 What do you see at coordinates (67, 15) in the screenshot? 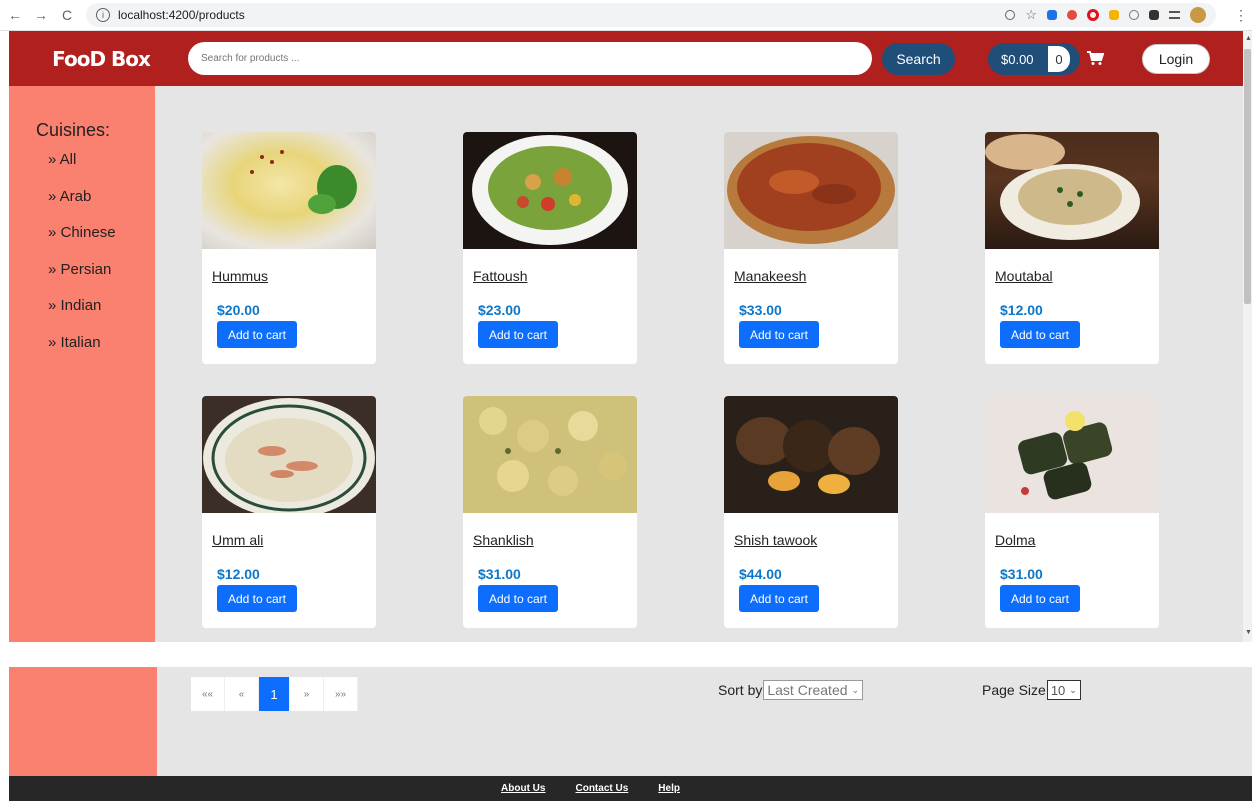
I see `reload-icon: C` at bounding box center [67, 15].